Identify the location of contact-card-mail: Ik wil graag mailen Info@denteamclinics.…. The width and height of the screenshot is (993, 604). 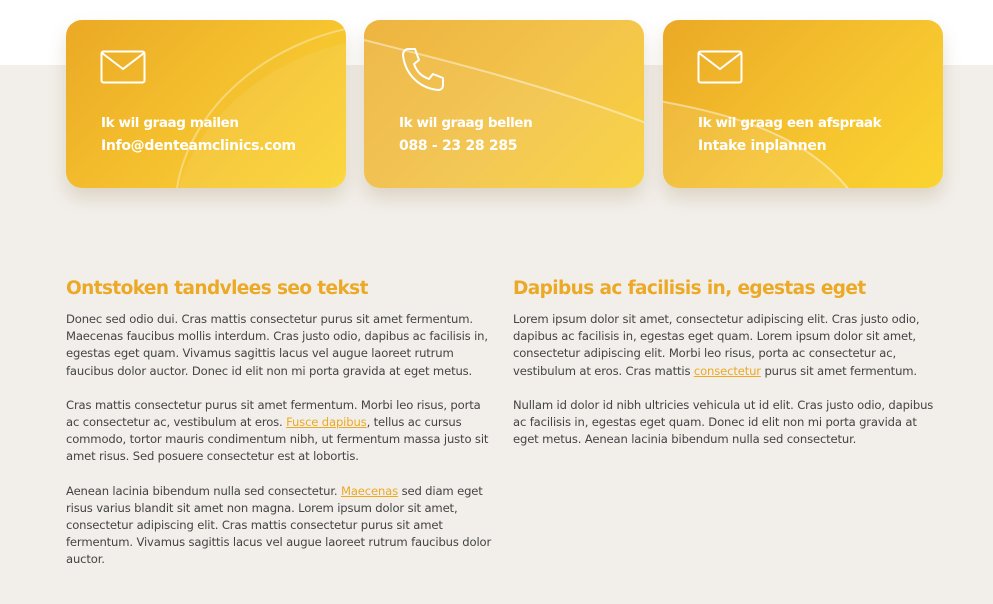
(206, 104).